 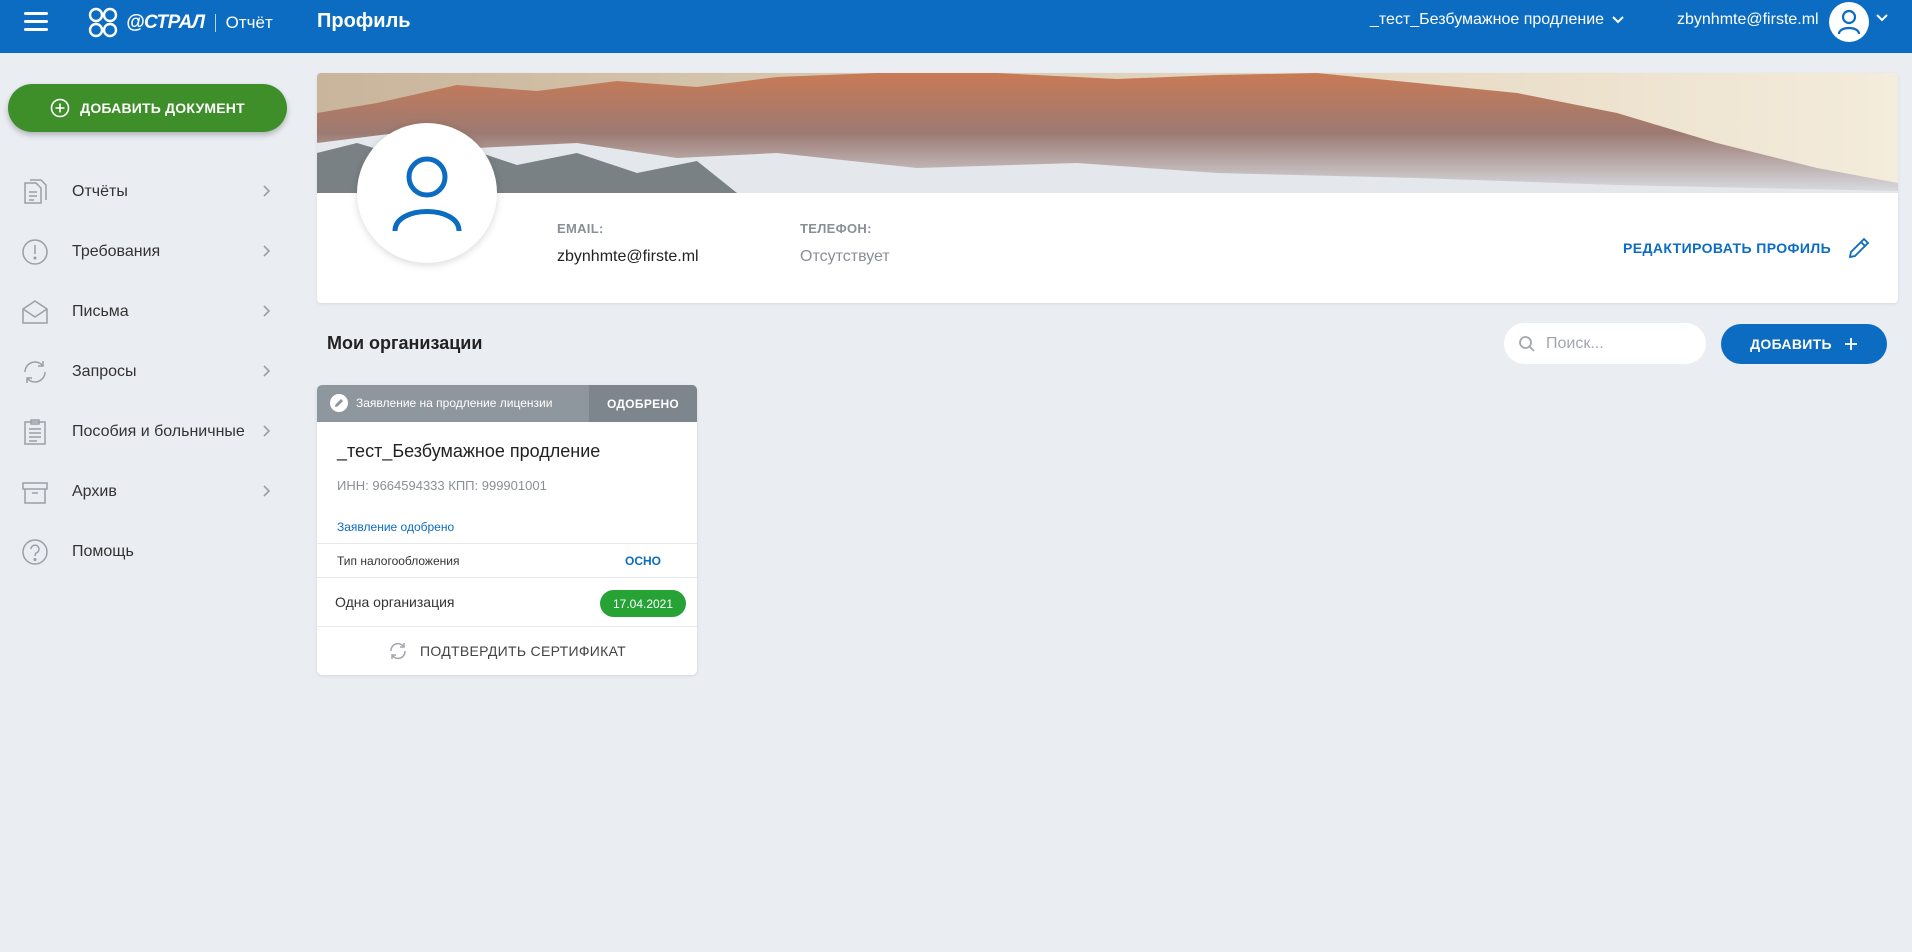 What do you see at coordinates (158, 431) in the screenshot?
I see `sidebar-item-label: Пособия и больничные` at bounding box center [158, 431].